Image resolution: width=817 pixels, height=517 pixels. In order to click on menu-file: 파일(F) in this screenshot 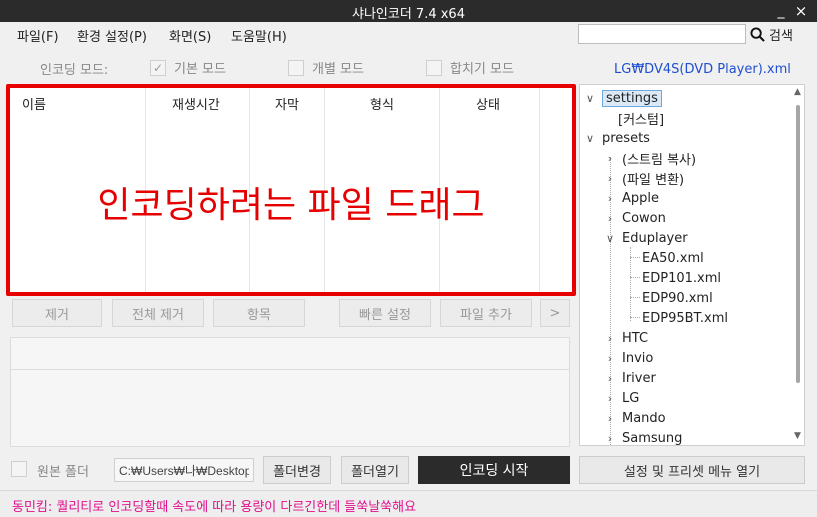, I will do `click(38, 35)`.